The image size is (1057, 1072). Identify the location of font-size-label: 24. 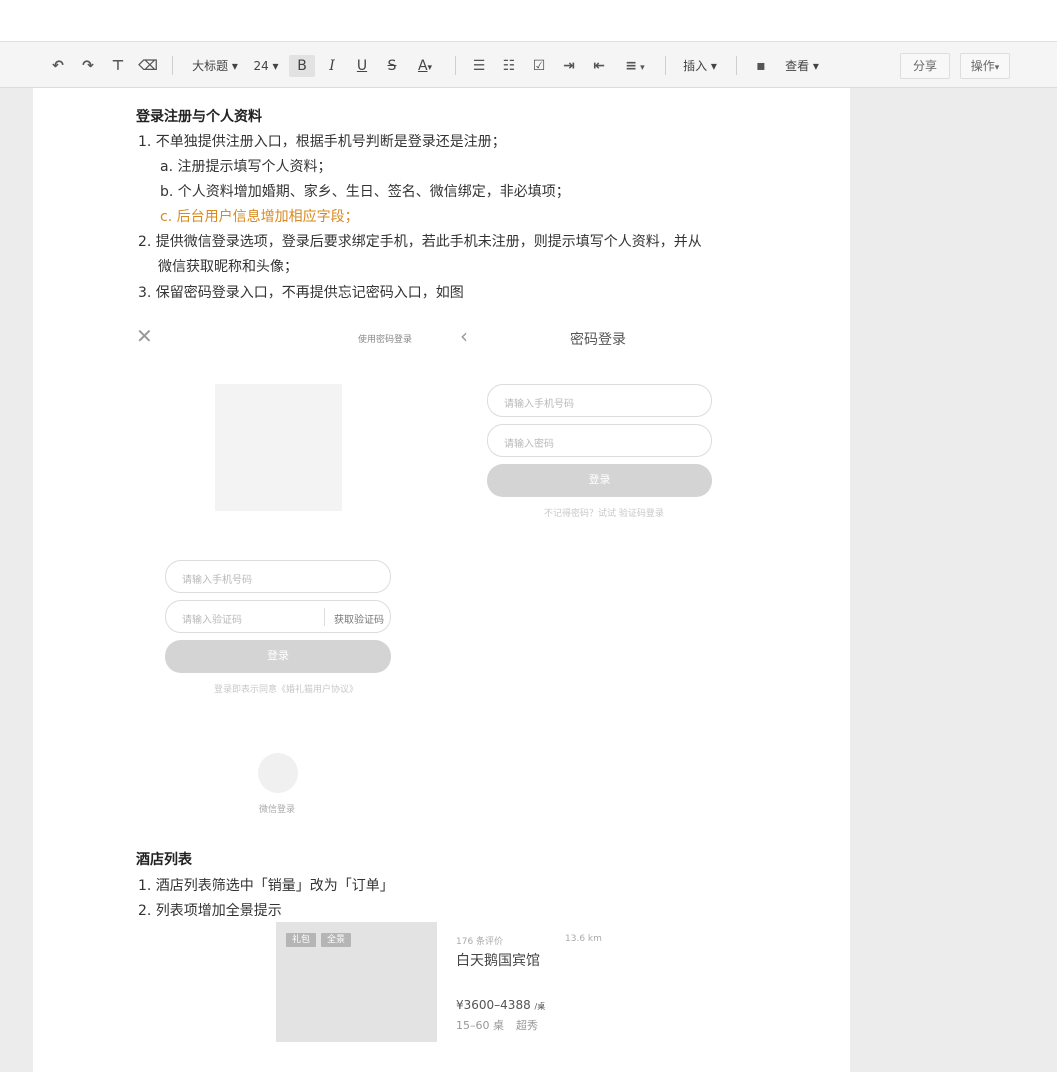
(261, 66).